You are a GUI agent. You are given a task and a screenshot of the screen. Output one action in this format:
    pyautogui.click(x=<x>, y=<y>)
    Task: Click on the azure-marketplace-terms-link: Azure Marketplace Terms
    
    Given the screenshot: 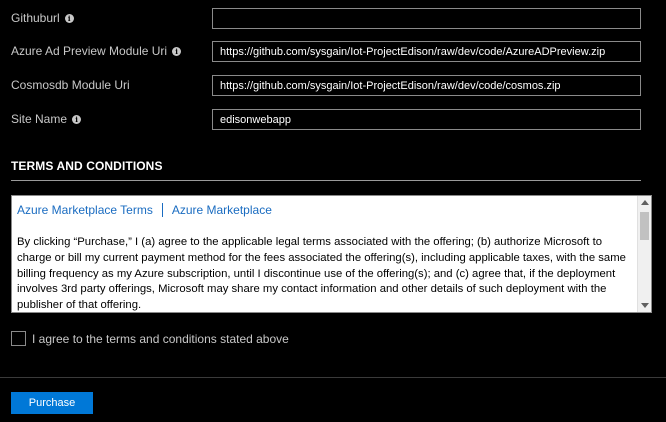 What is the action you would take?
    pyautogui.click(x=85, y=210)
    